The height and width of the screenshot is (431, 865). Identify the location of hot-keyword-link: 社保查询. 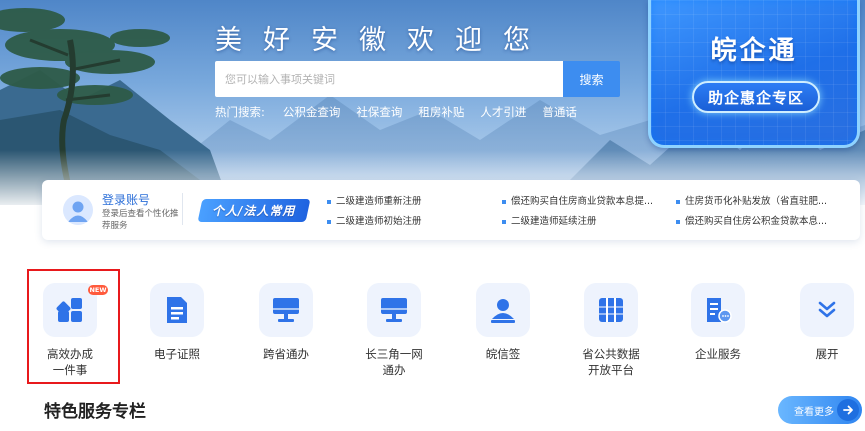
(379, 112).